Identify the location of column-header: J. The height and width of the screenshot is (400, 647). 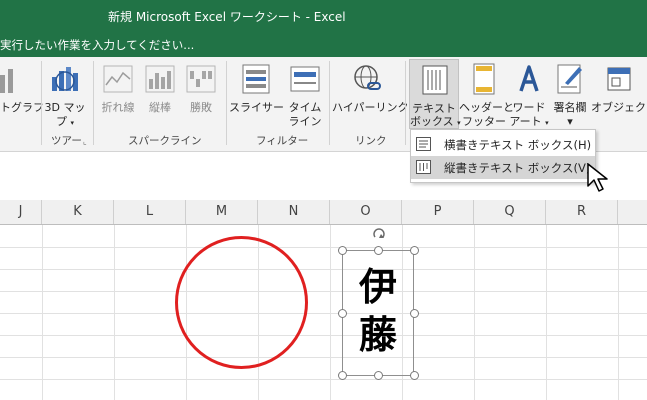
(21, 212).